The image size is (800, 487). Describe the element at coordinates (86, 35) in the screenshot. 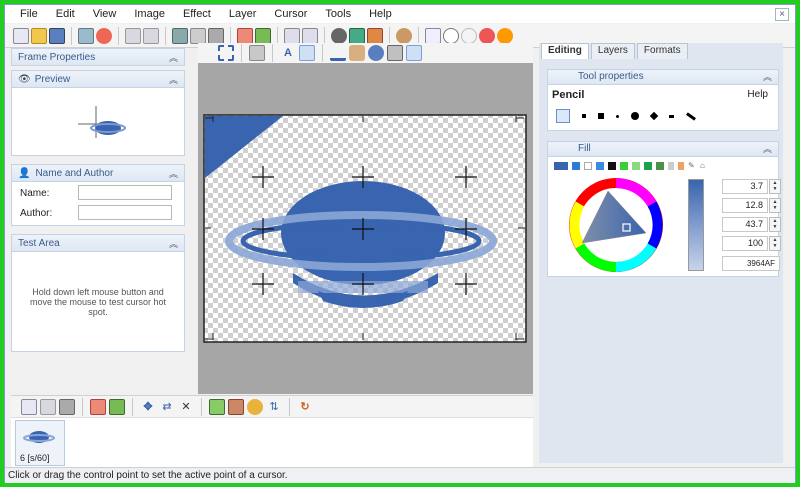

I see `copy-icon` at that location.